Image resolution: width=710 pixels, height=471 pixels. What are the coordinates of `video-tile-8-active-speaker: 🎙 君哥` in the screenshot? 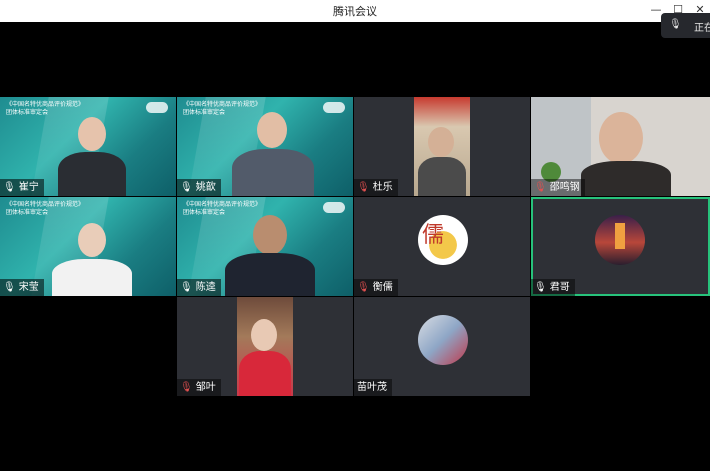 It's located at (620, 246).